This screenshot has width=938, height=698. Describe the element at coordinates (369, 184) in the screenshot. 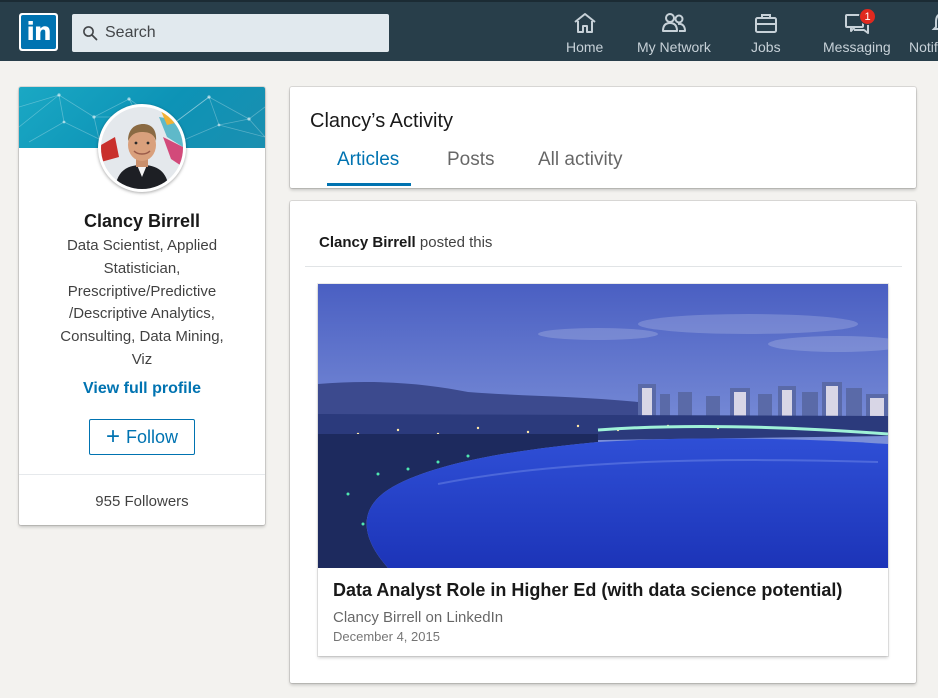

I see `active-tab-indicator` at that location.